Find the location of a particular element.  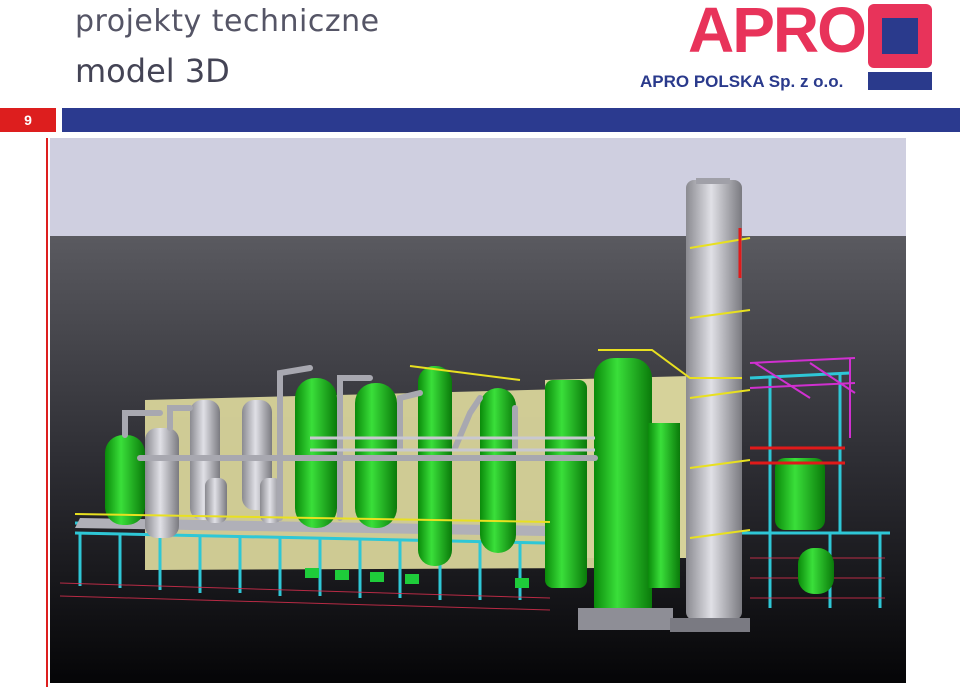

header-bar is located at coordinates (511, 120).